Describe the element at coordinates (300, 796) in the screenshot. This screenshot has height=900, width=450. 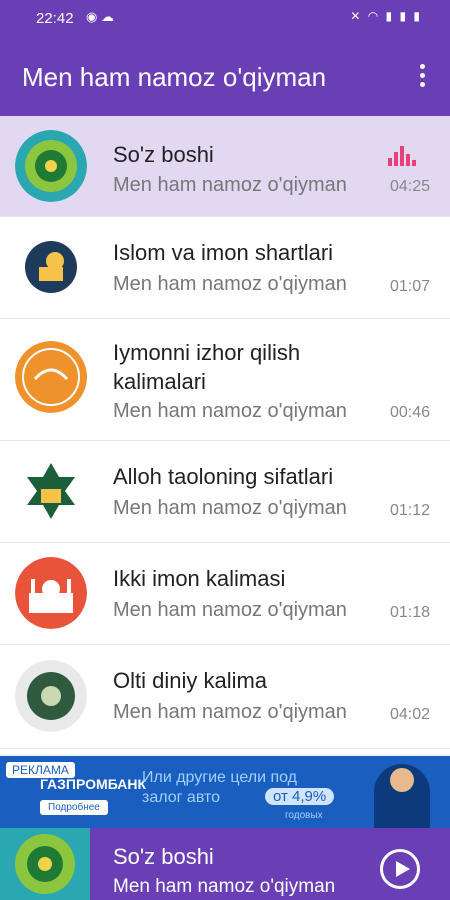
I see `ad-rate: от 4,9%` at that location.